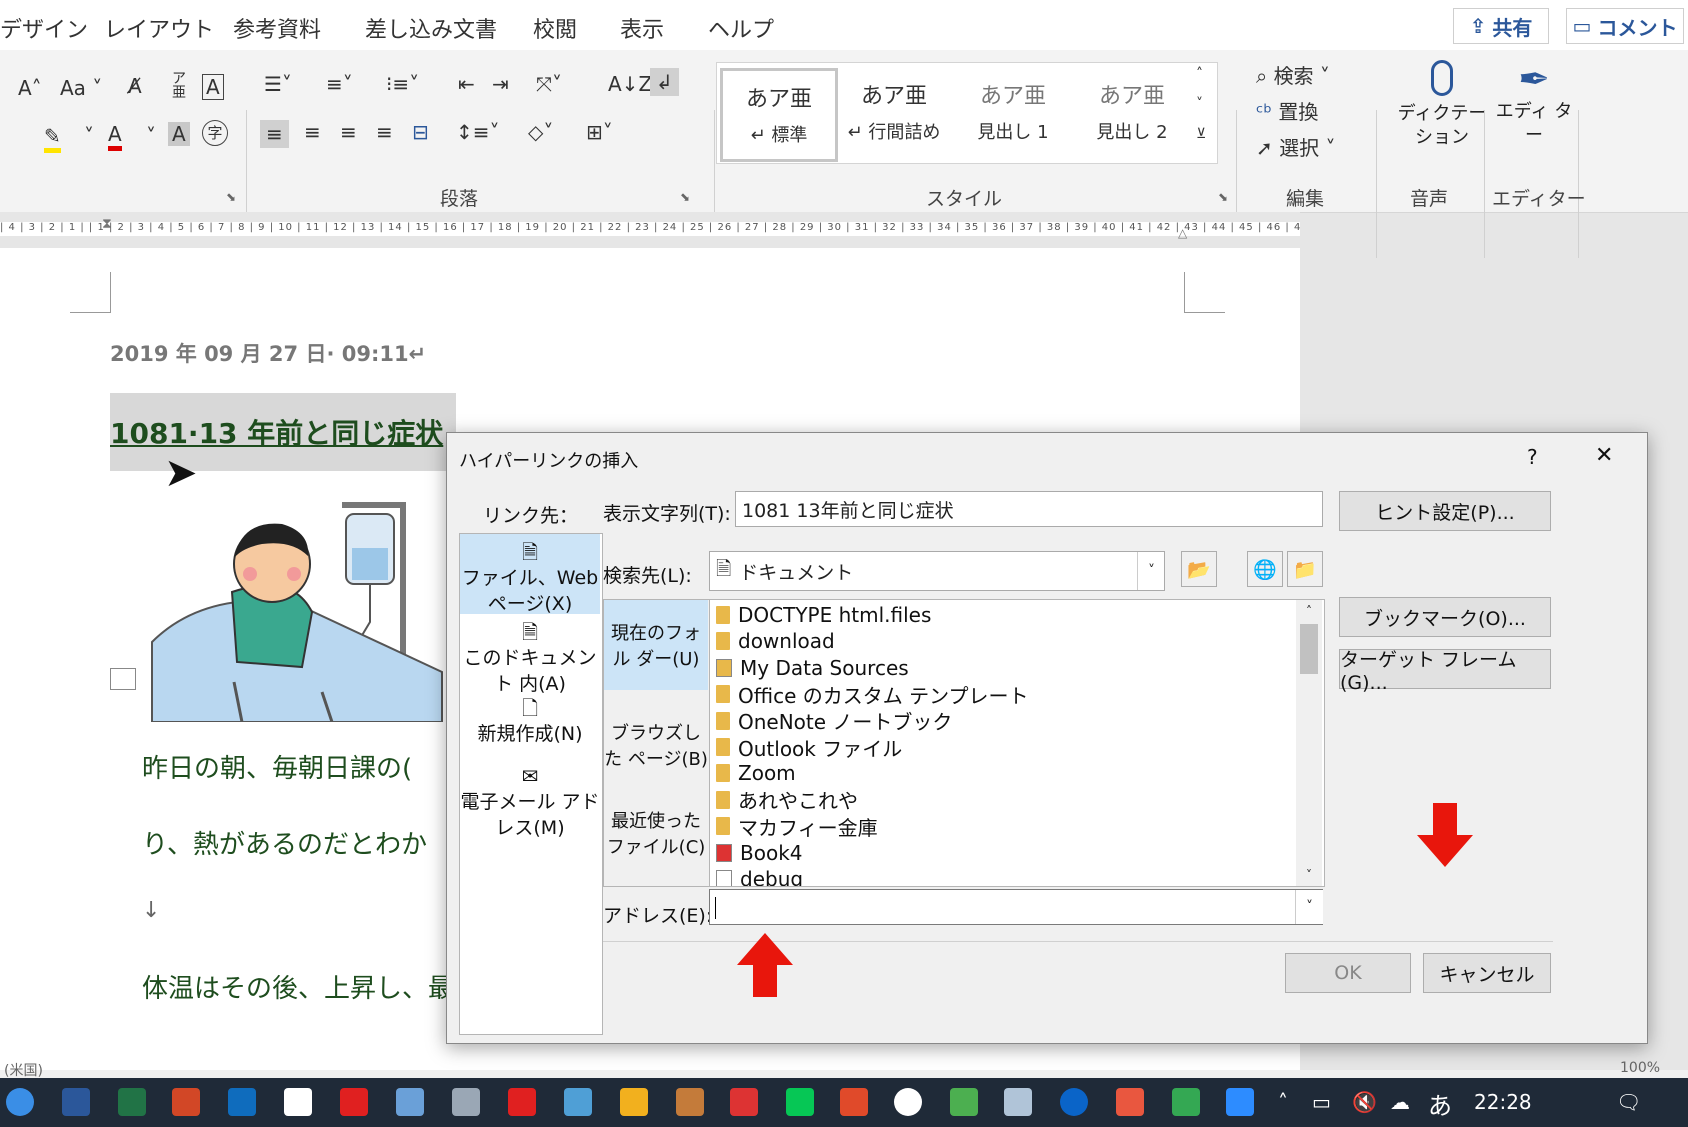 The width and height of the screenshot is (1688, 1127). I want to click on tab-references: 参考資料, so click(277, 28).